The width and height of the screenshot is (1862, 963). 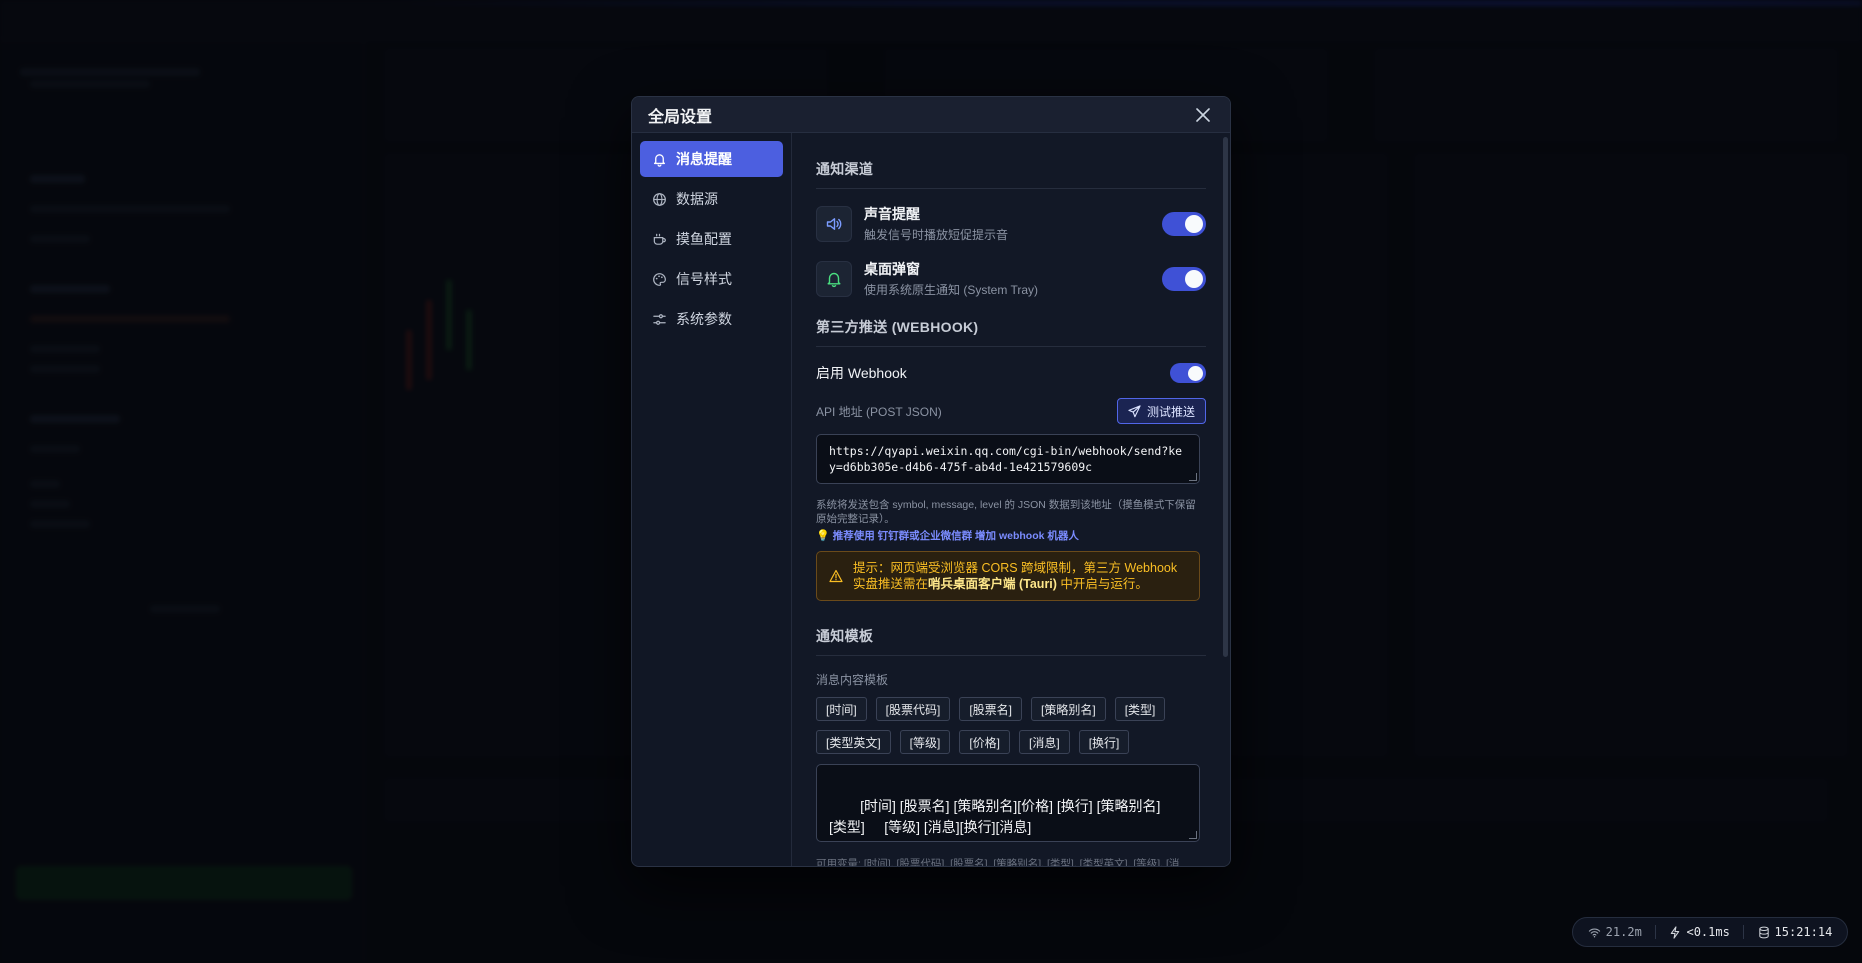 I want to click on nav-item-datasource: 数据源, so click(x=711, y=199).